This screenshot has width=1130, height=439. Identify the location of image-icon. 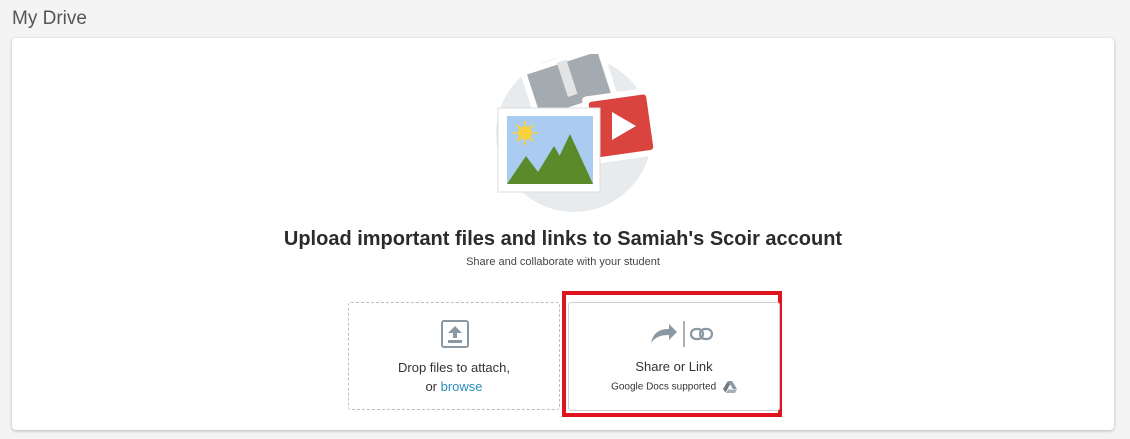
(549, 150).